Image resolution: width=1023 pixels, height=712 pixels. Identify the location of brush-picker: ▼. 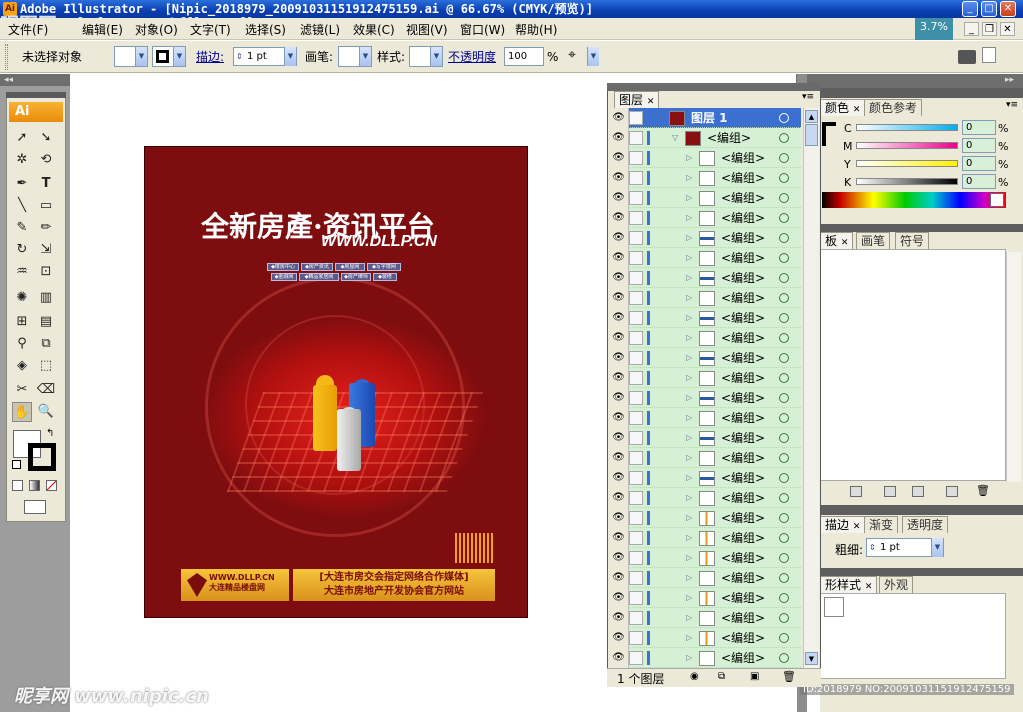
(355, 56).